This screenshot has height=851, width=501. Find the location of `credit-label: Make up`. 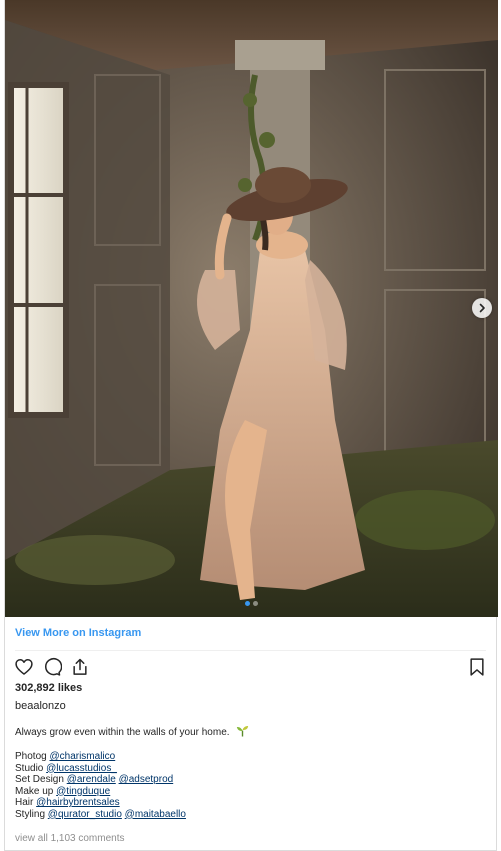

credit-label: Make up is located at coordinates (34, 791).